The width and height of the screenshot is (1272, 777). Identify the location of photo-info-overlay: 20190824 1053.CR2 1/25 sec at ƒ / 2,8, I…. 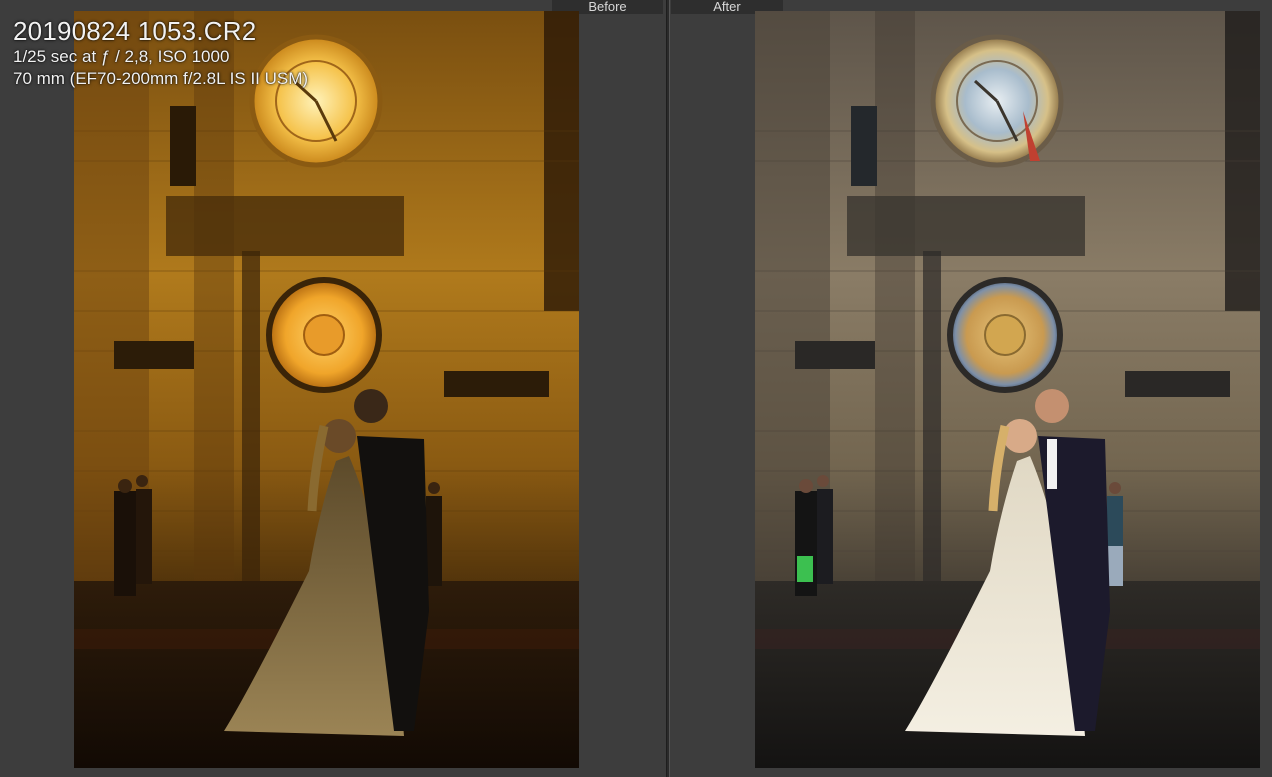
(160, 53).